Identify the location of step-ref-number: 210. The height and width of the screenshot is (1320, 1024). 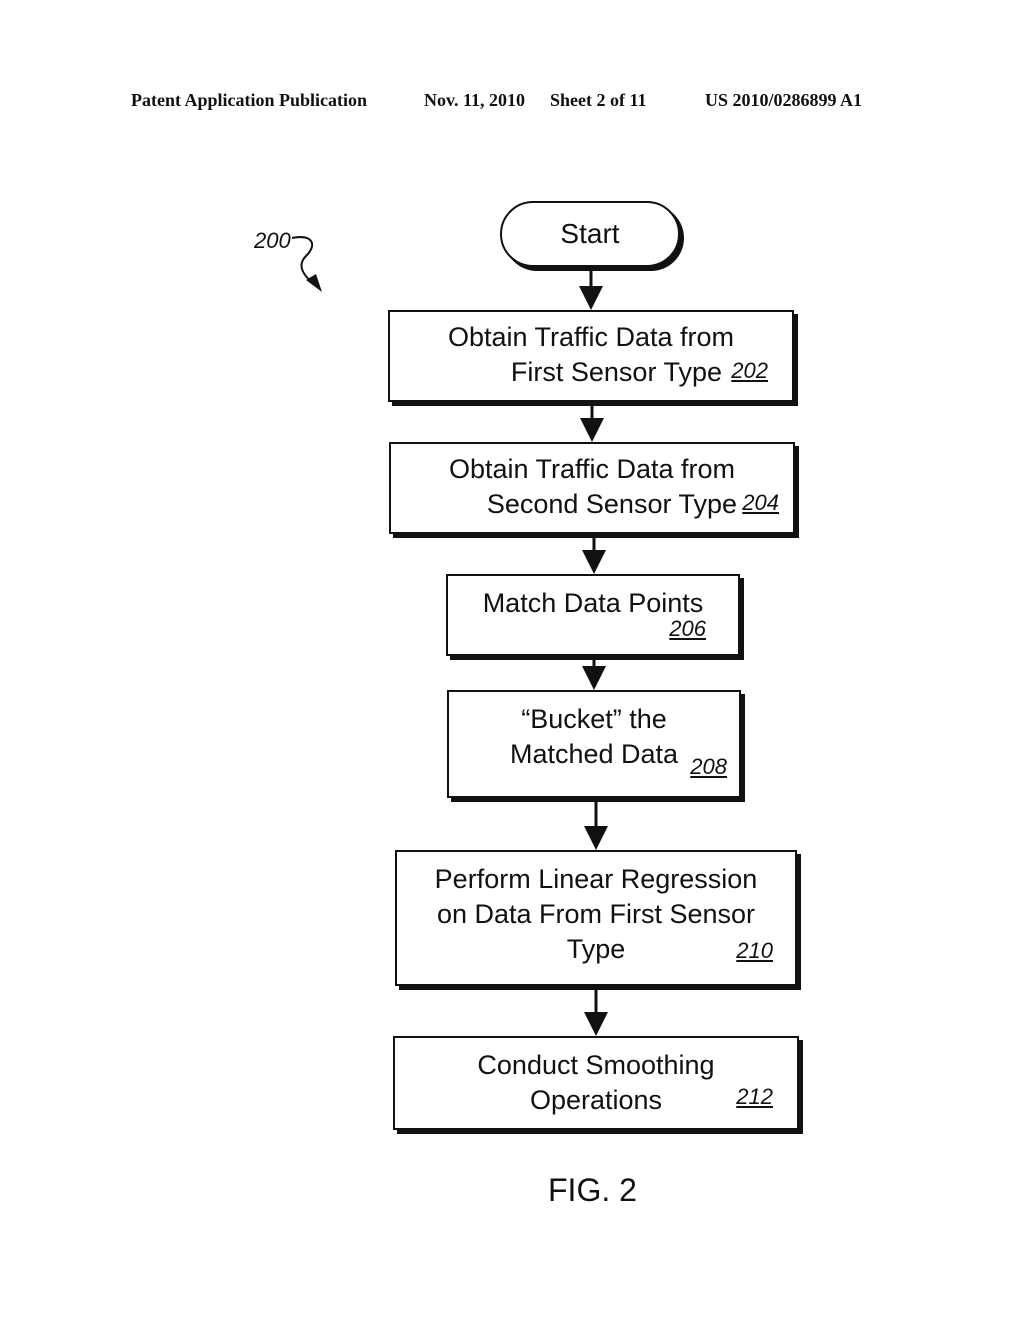
(754, 950).